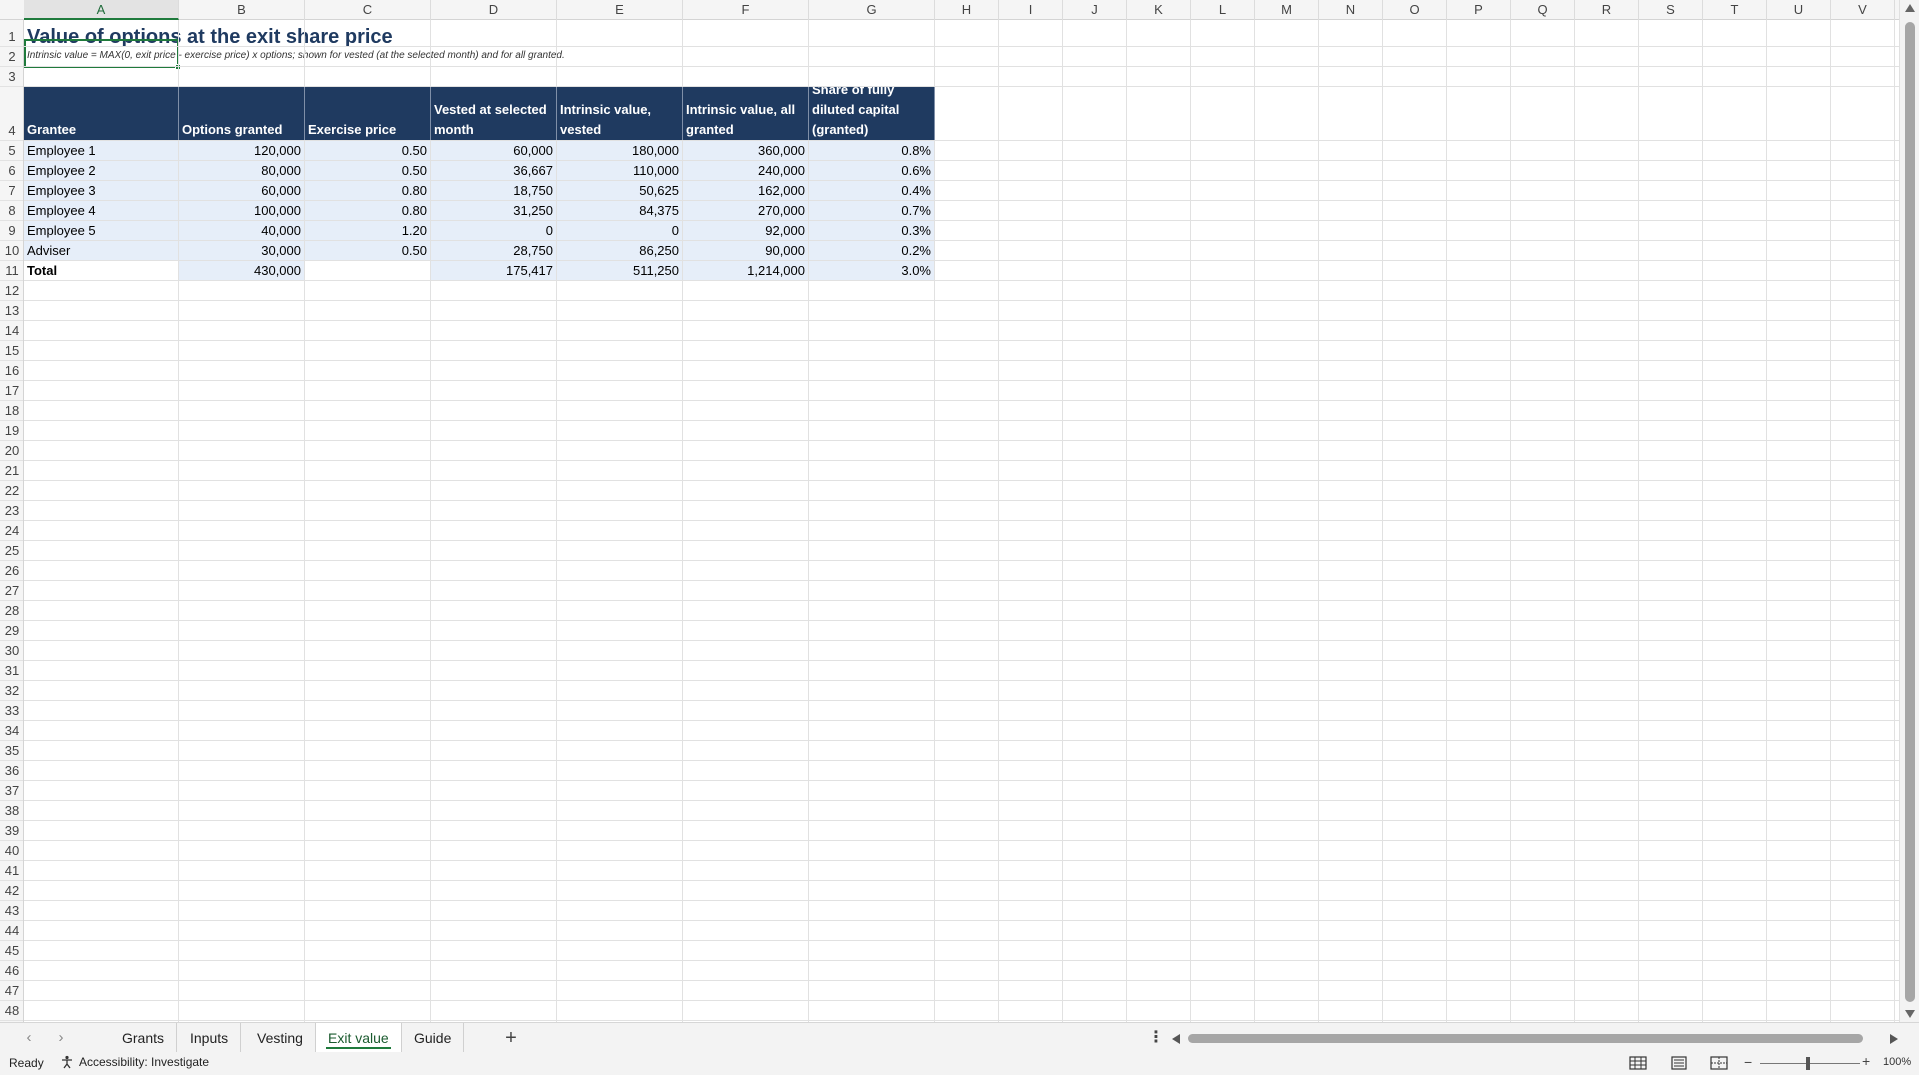 This screenshot has height=1075, width=1919. Describe the element at coordinates (11, 33) in the screenshot. I see `row-header-1: 1` at that location.